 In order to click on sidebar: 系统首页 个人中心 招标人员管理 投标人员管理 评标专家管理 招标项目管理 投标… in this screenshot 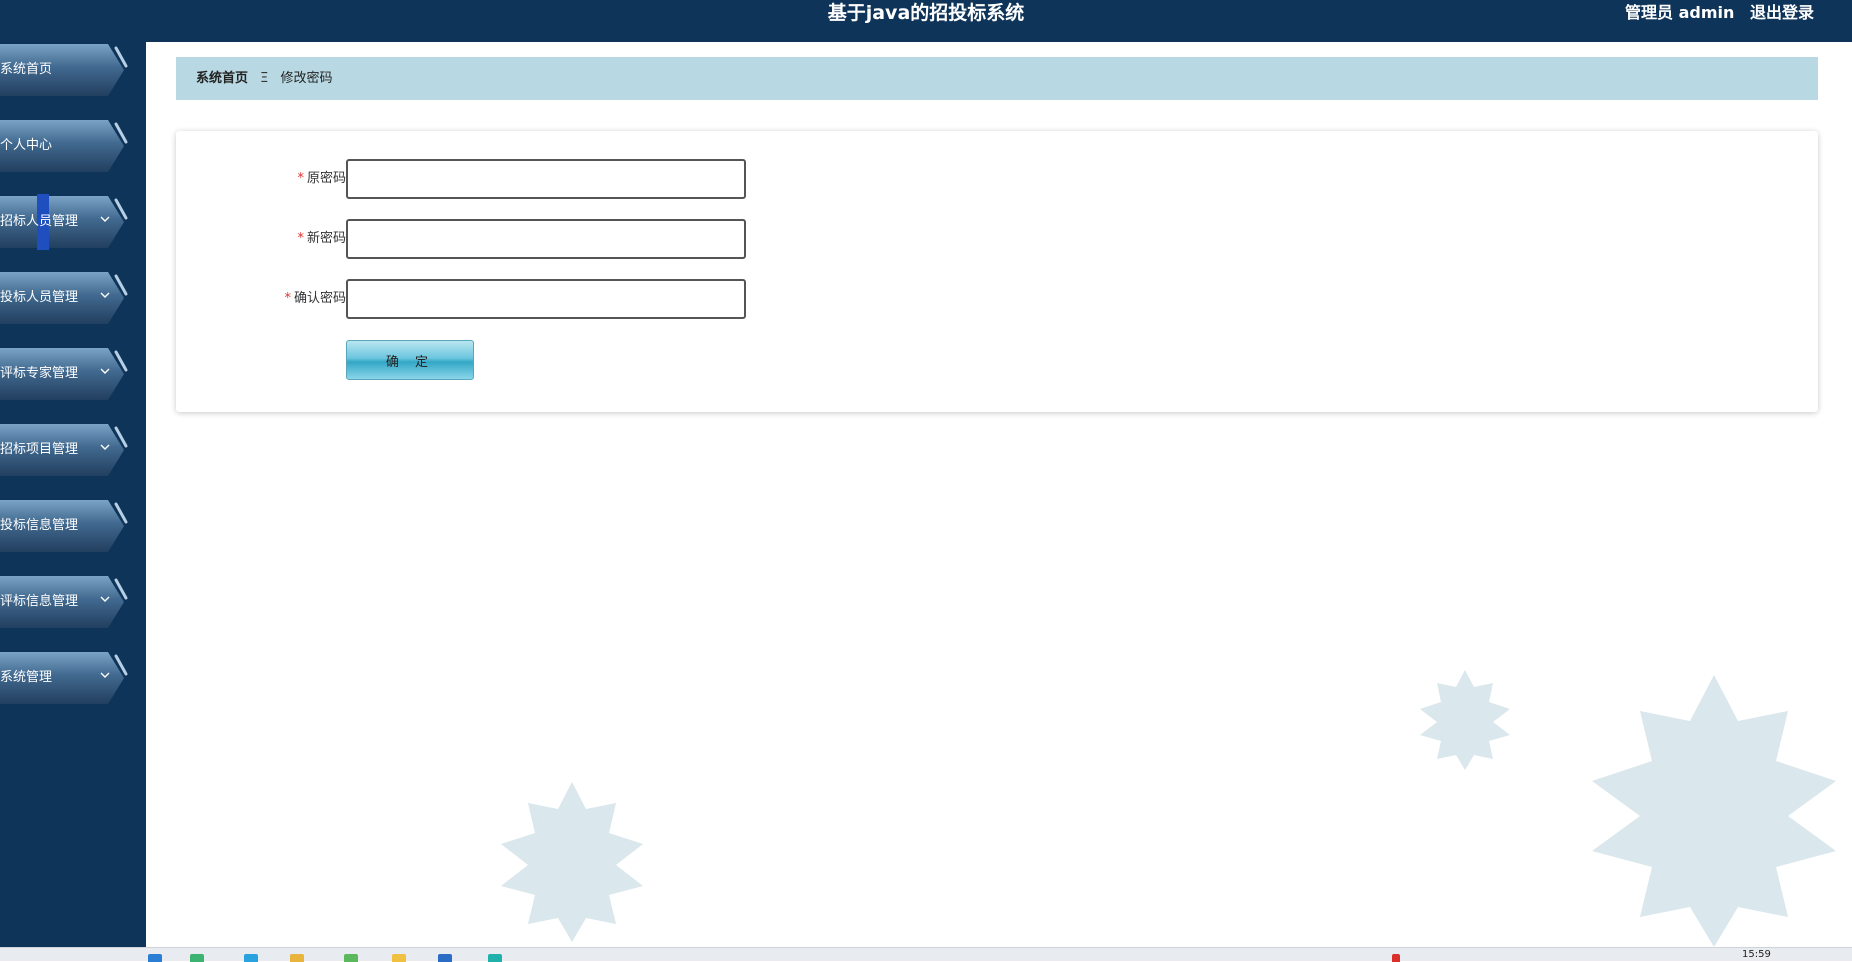, I will do `click(73, 494)`.